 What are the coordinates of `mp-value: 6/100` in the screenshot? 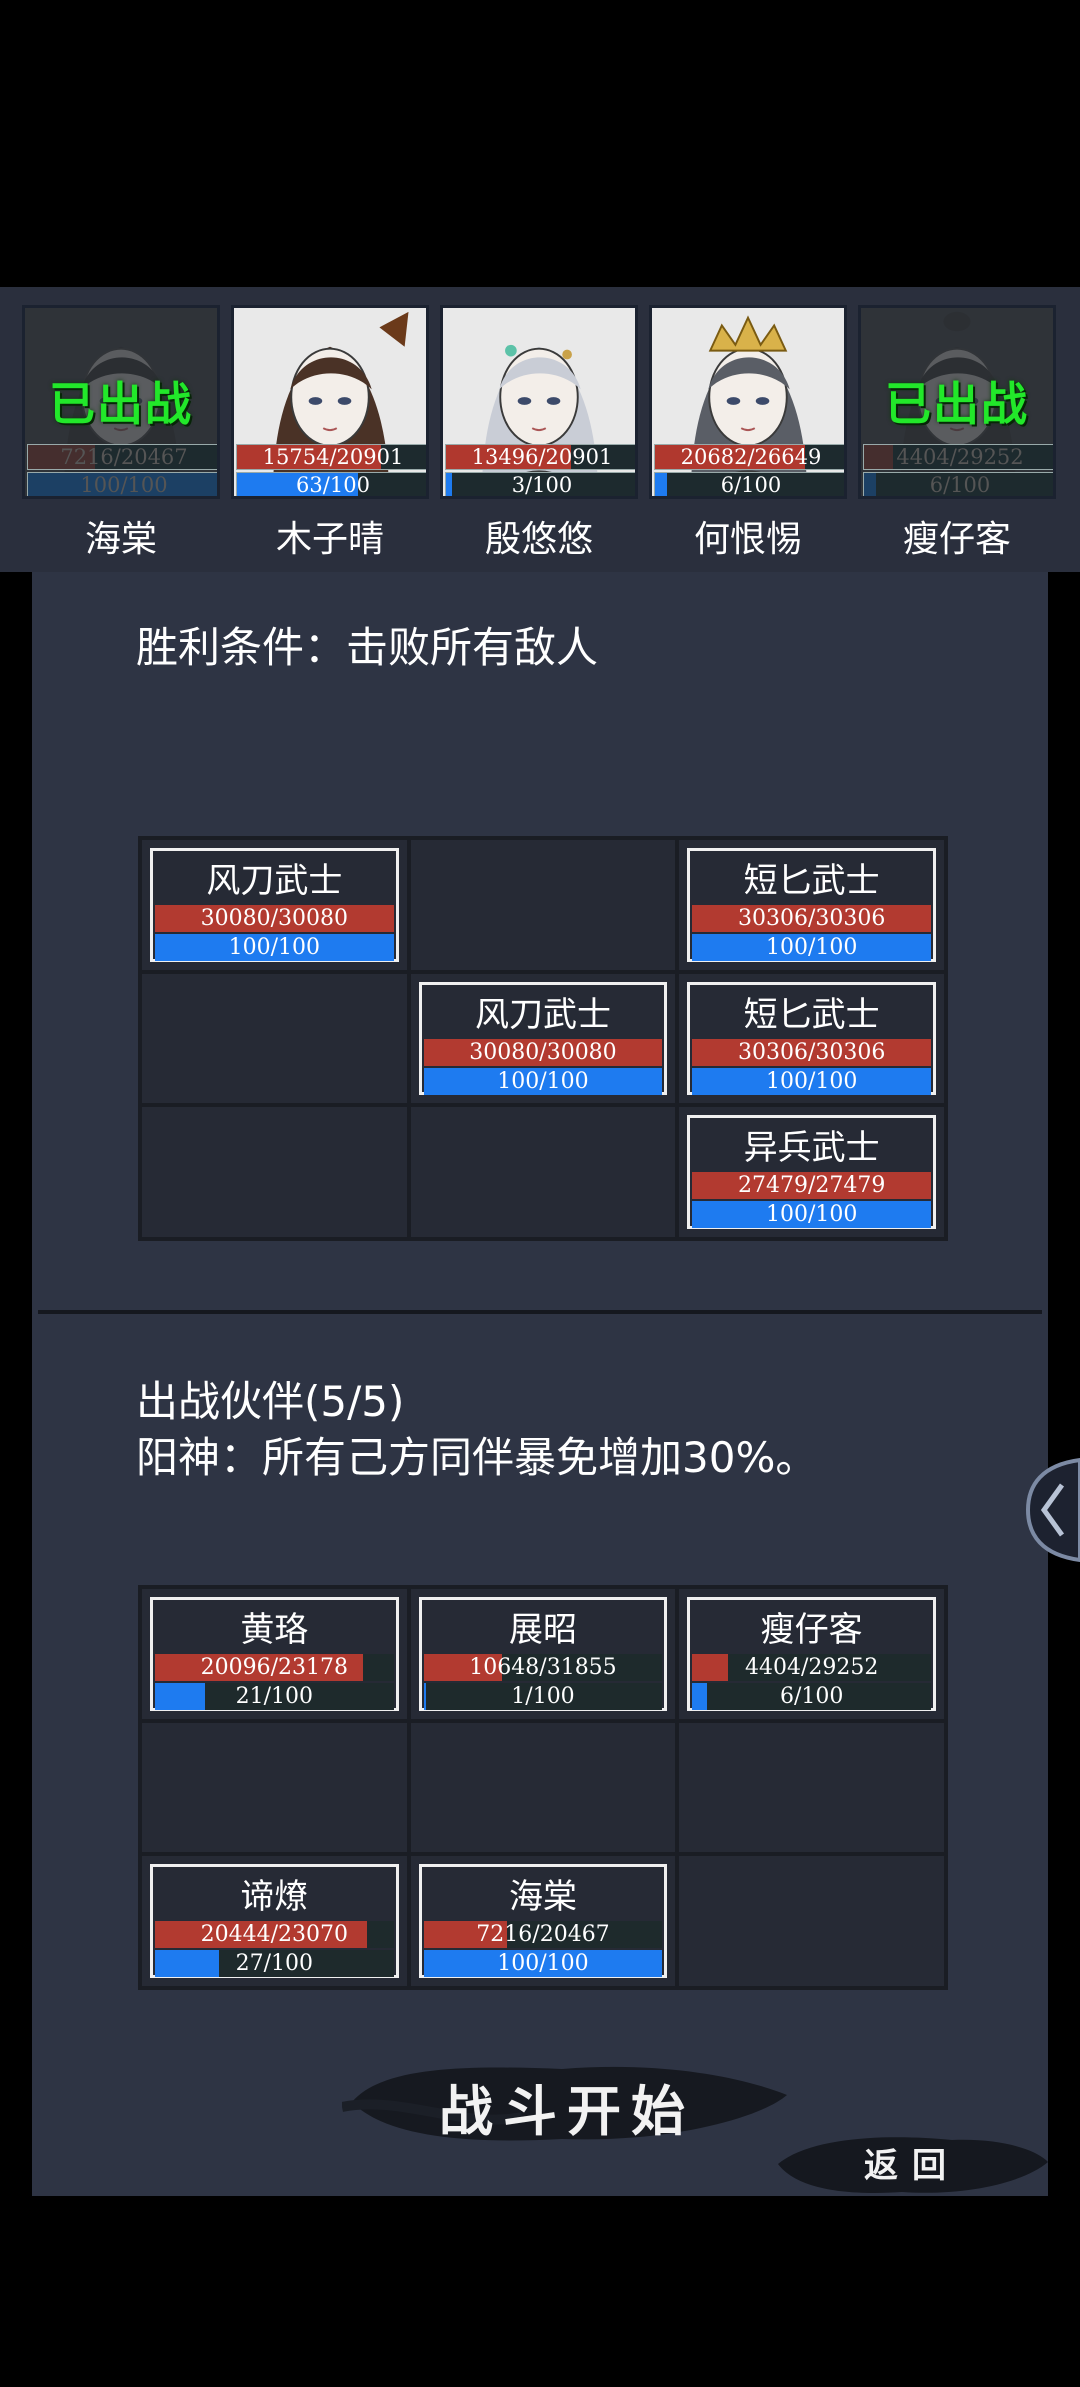 It's located at (811, 1696).